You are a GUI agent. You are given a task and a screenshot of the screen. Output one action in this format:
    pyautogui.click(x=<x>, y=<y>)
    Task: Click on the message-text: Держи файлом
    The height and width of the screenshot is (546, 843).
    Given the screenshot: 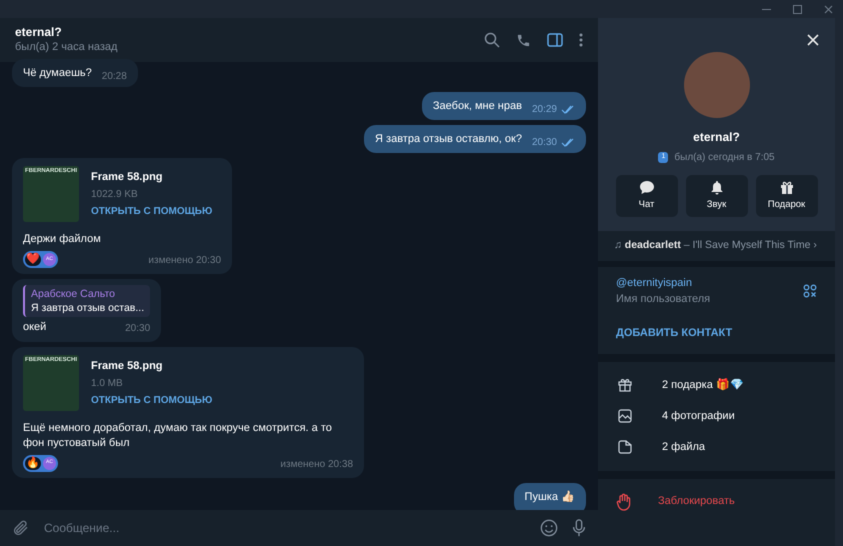 What is the action you would take?
    pyautogui.click(x=62, y=239)
    